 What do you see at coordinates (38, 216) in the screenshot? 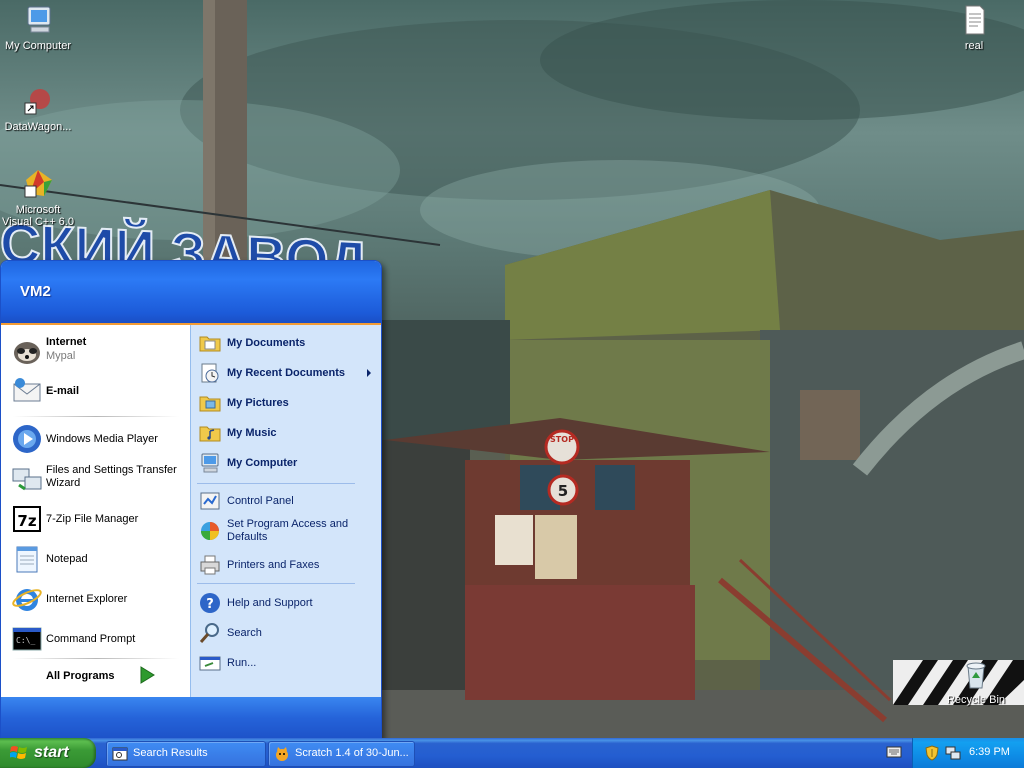
I see `desktop-icon-label: Microsoft Visual C++ 6.0` at bounding box center [38, 216].